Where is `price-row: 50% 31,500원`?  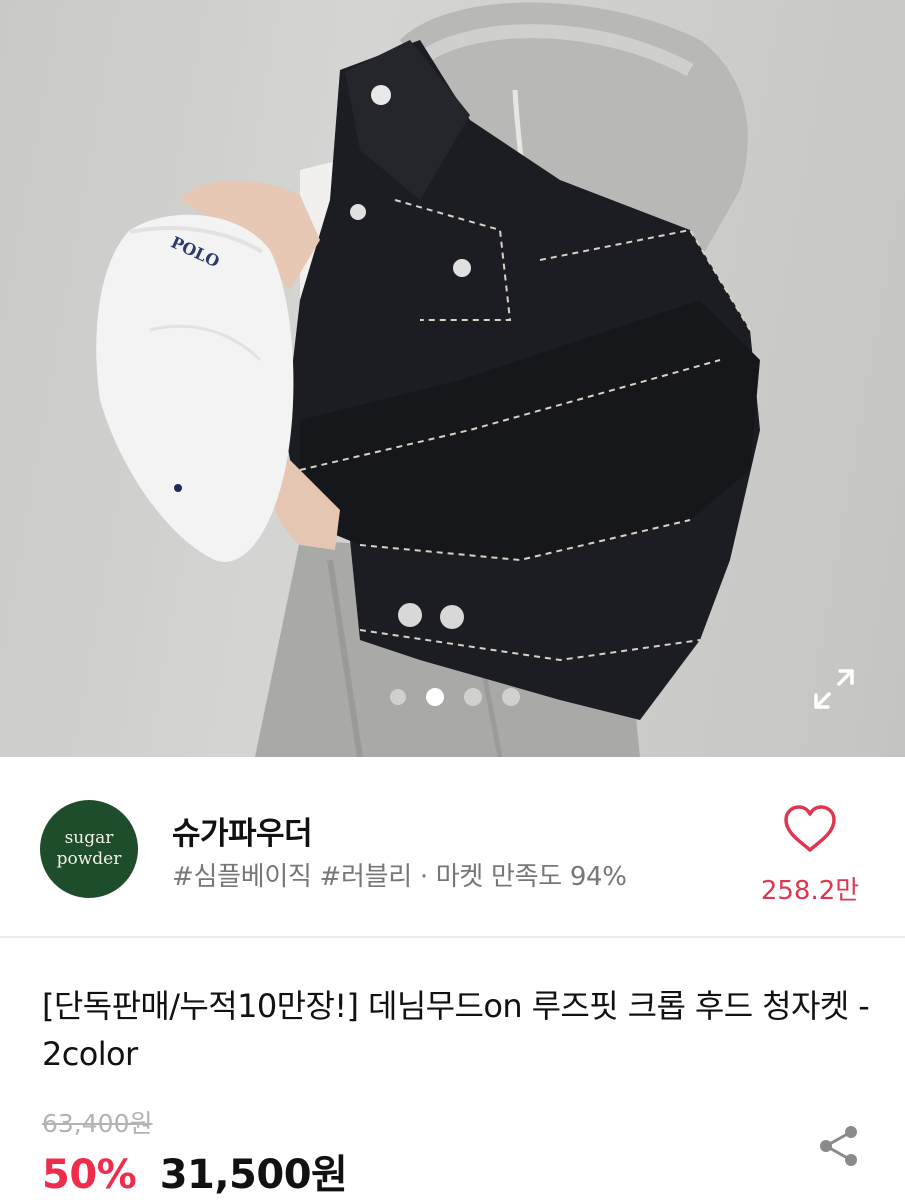 price-row: 50% 31,500원 is located at coordinates (195, 1171).